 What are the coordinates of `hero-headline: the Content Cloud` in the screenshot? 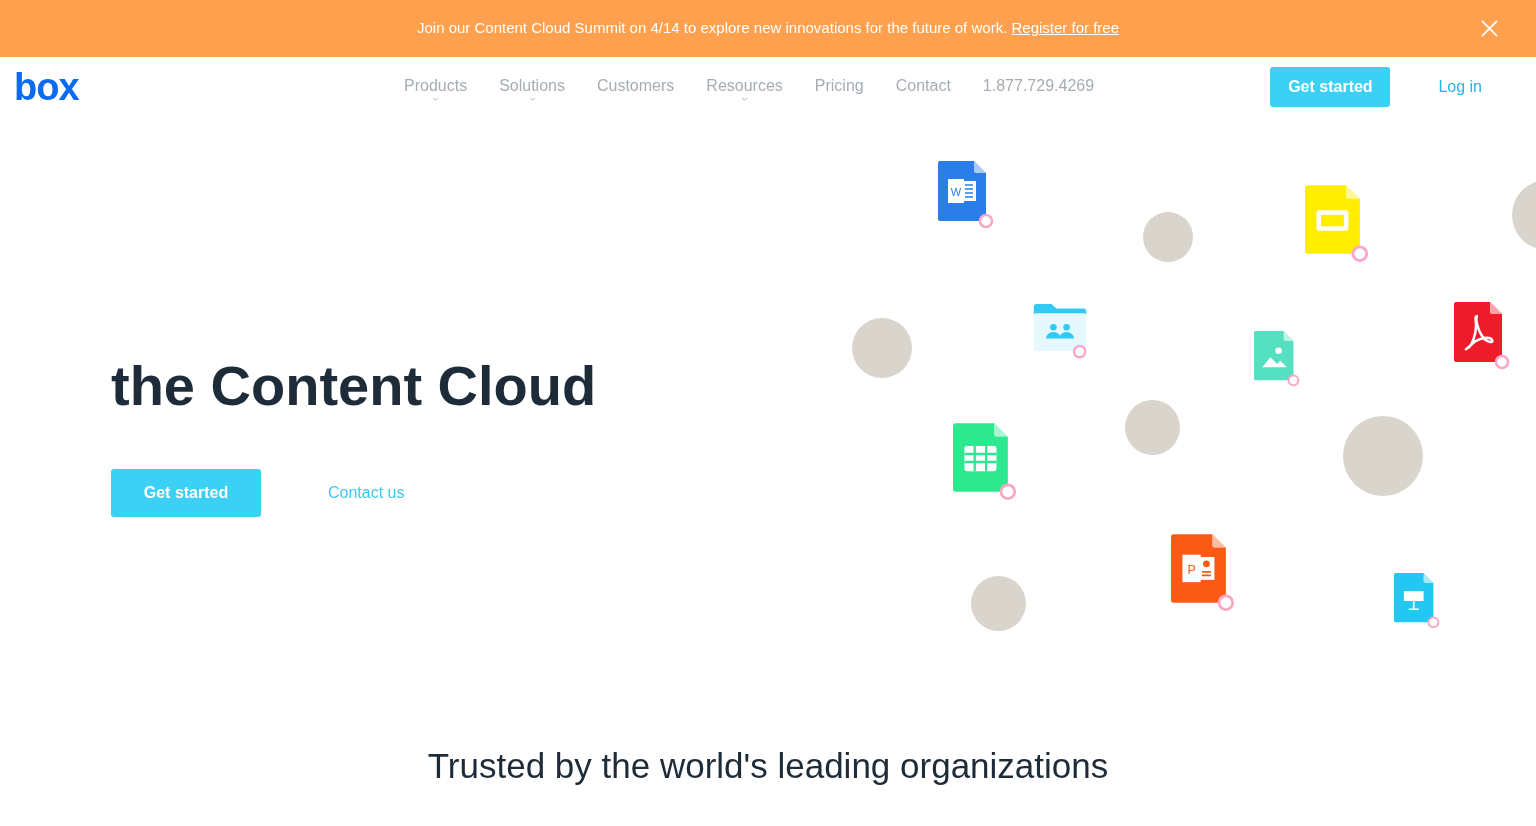 It's located at (354, 386).